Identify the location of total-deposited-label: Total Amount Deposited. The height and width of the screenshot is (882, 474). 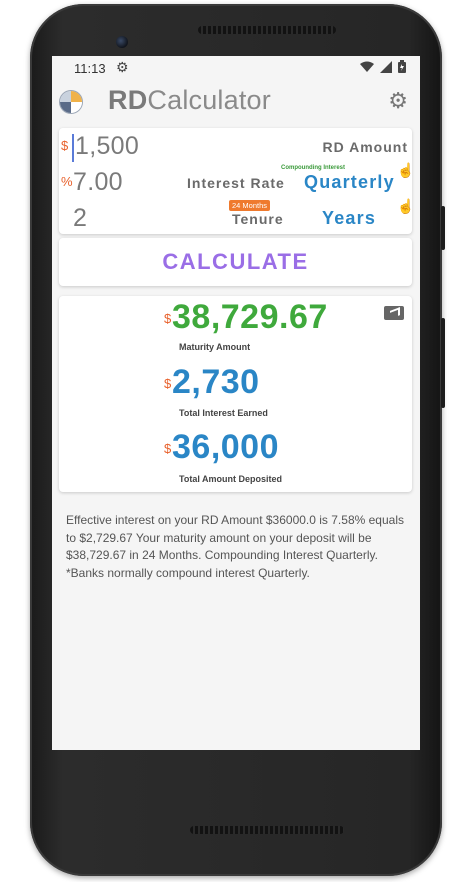
(230, 479).